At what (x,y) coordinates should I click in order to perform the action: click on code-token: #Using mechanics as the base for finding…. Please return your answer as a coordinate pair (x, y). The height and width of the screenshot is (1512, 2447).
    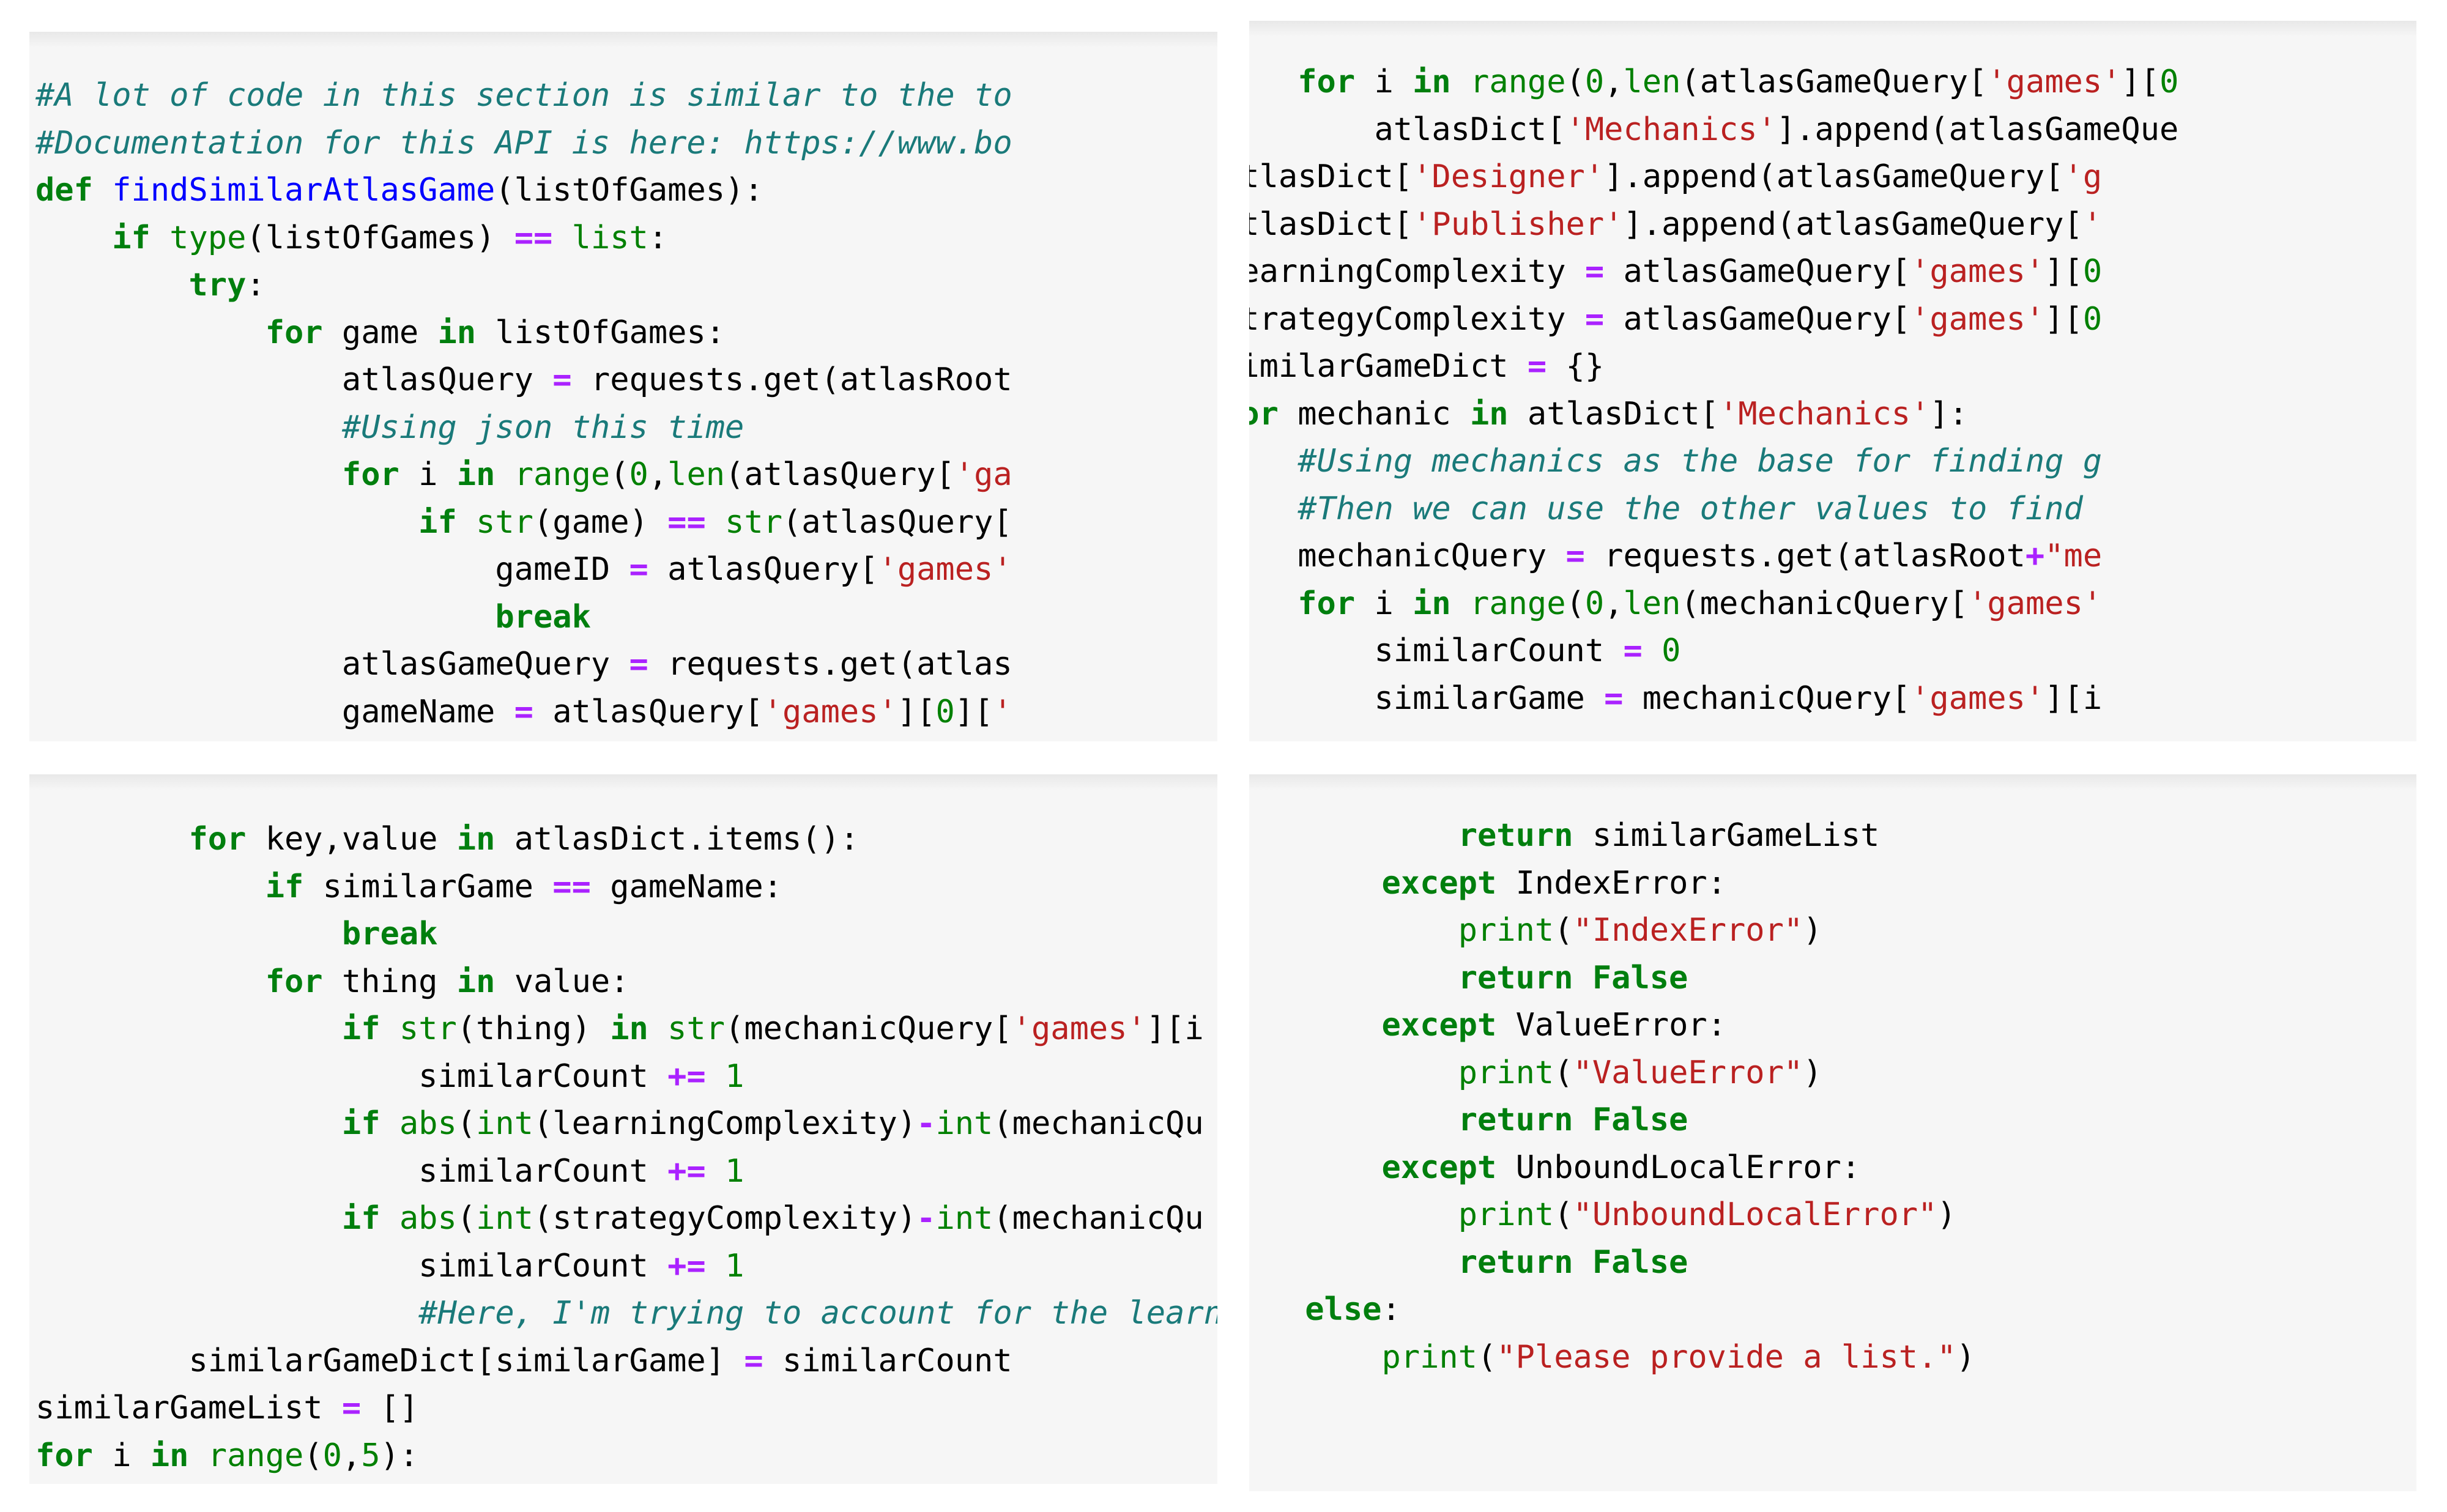
    Looking at the image, I should click on (1701, 461).